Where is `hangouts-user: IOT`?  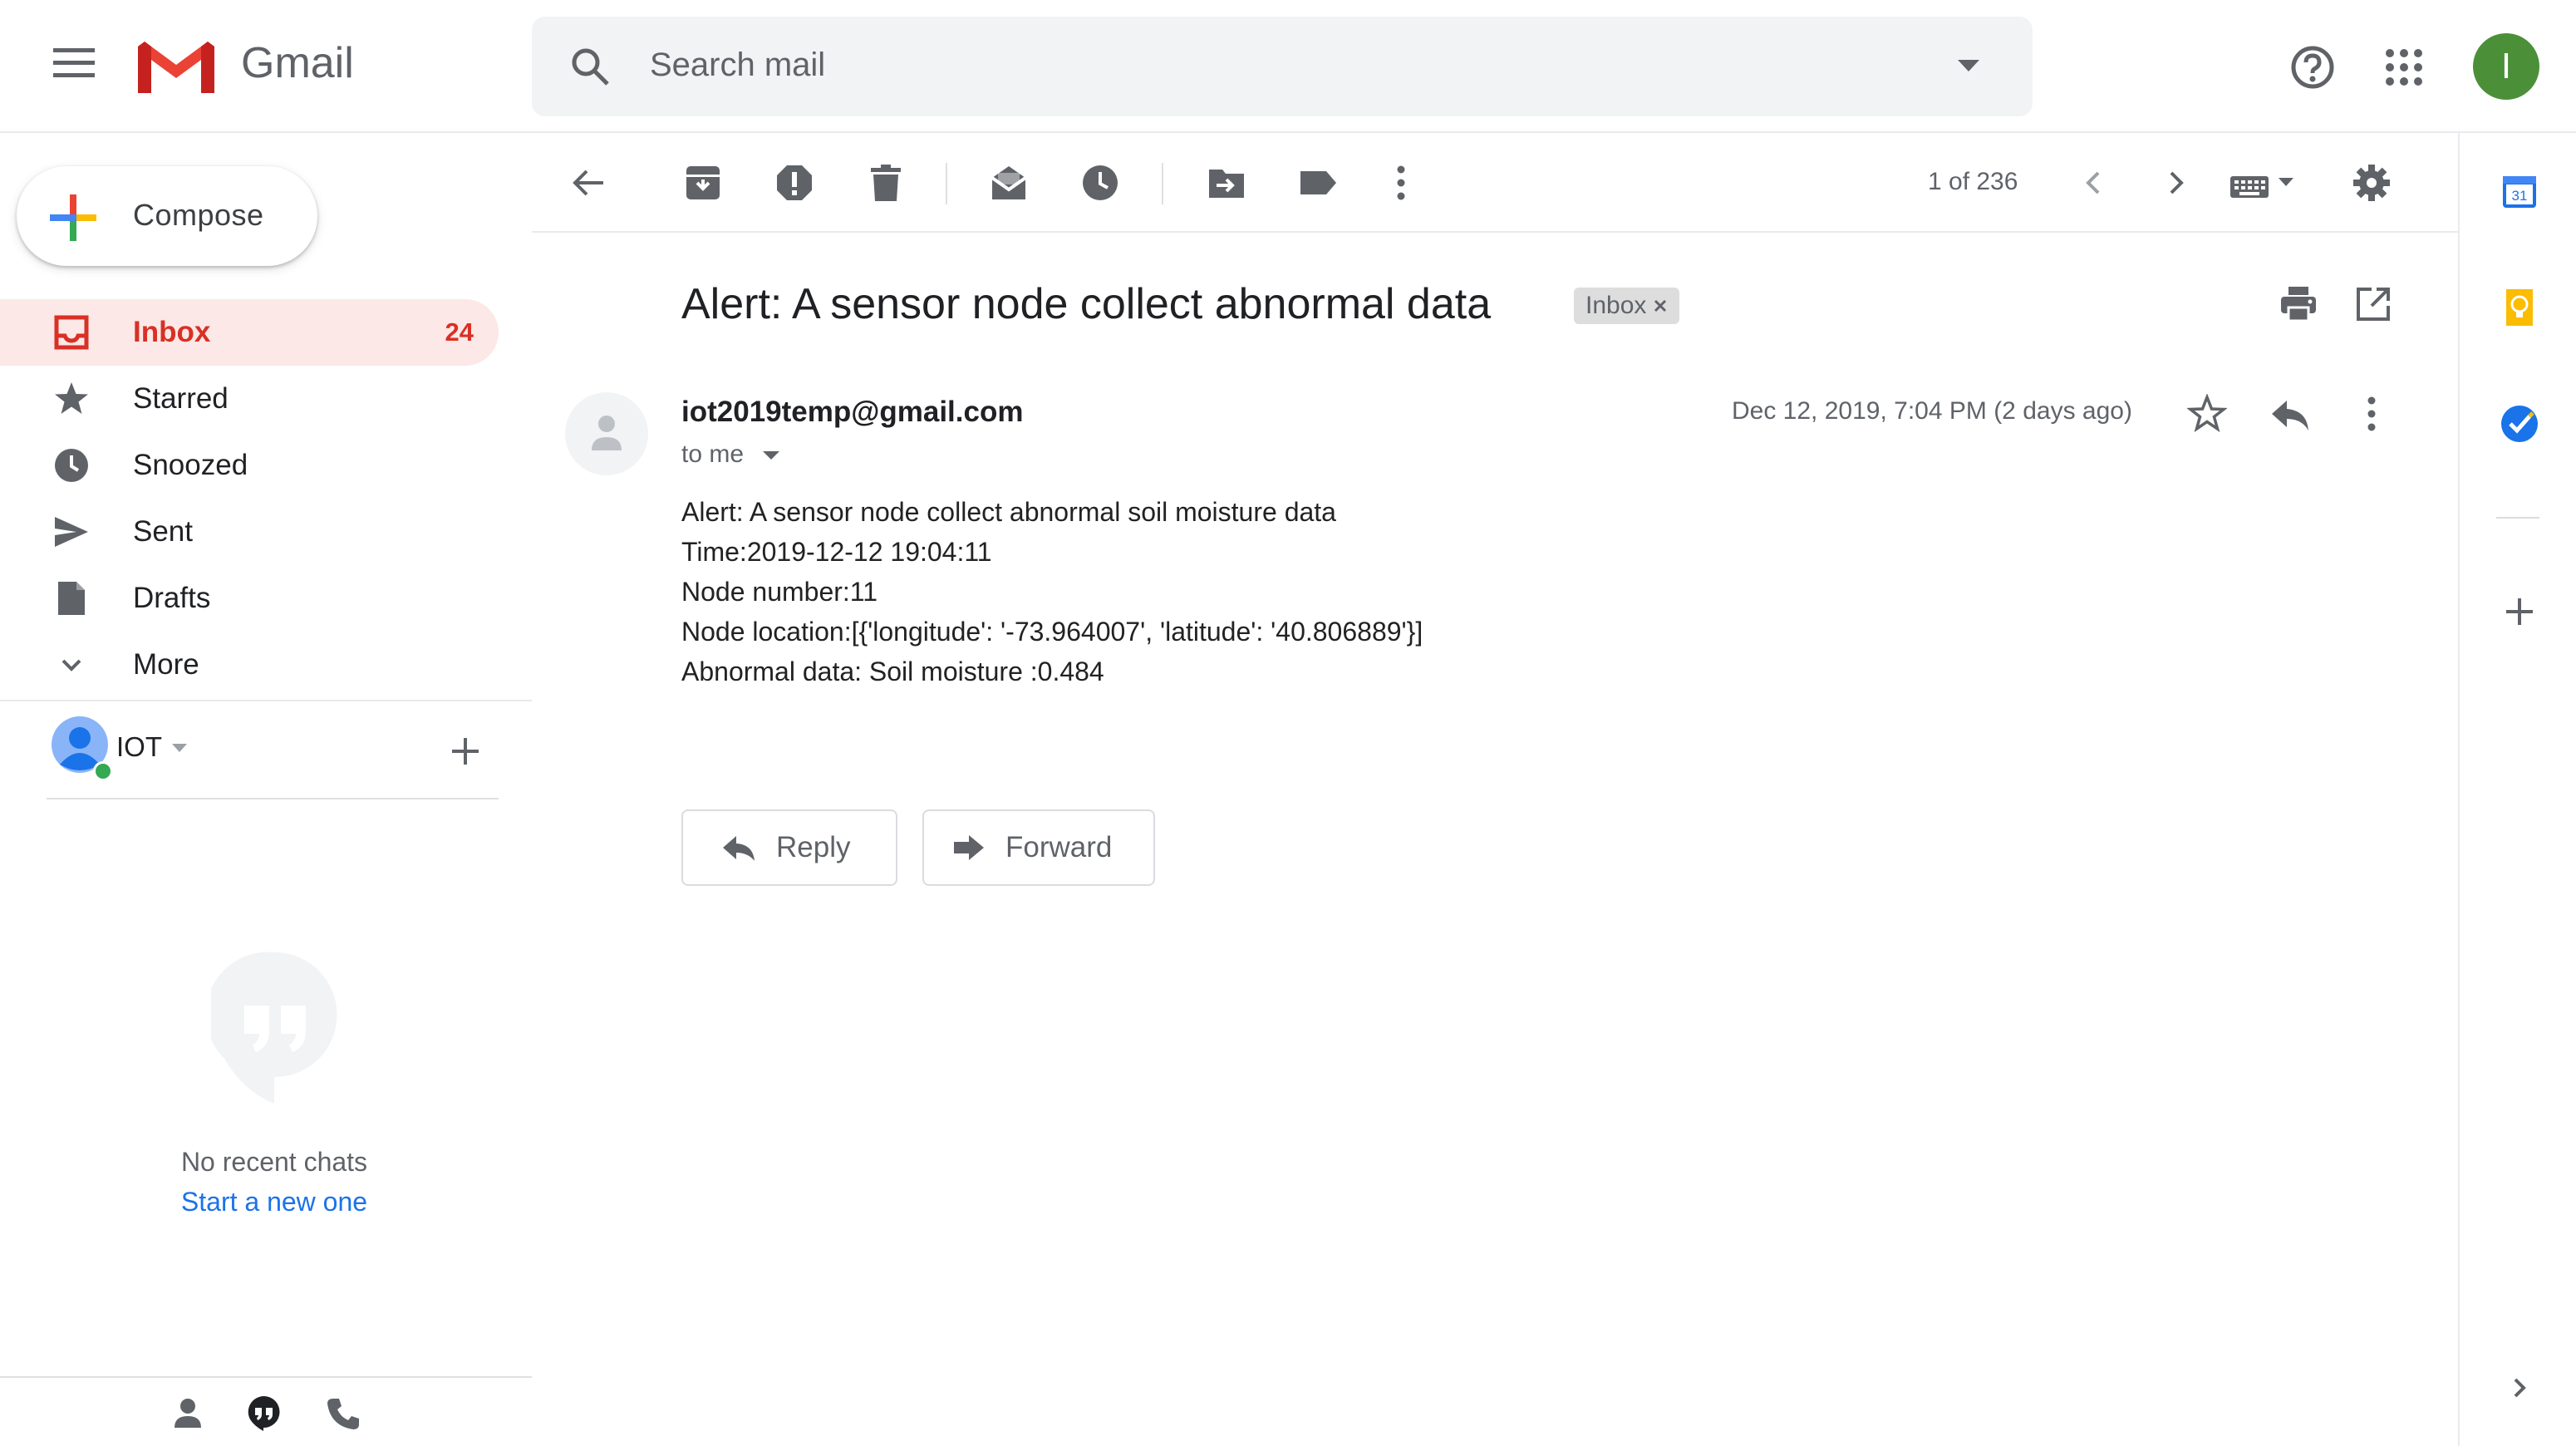 hangouts-user: IOT is located at coordinates (273, 757).